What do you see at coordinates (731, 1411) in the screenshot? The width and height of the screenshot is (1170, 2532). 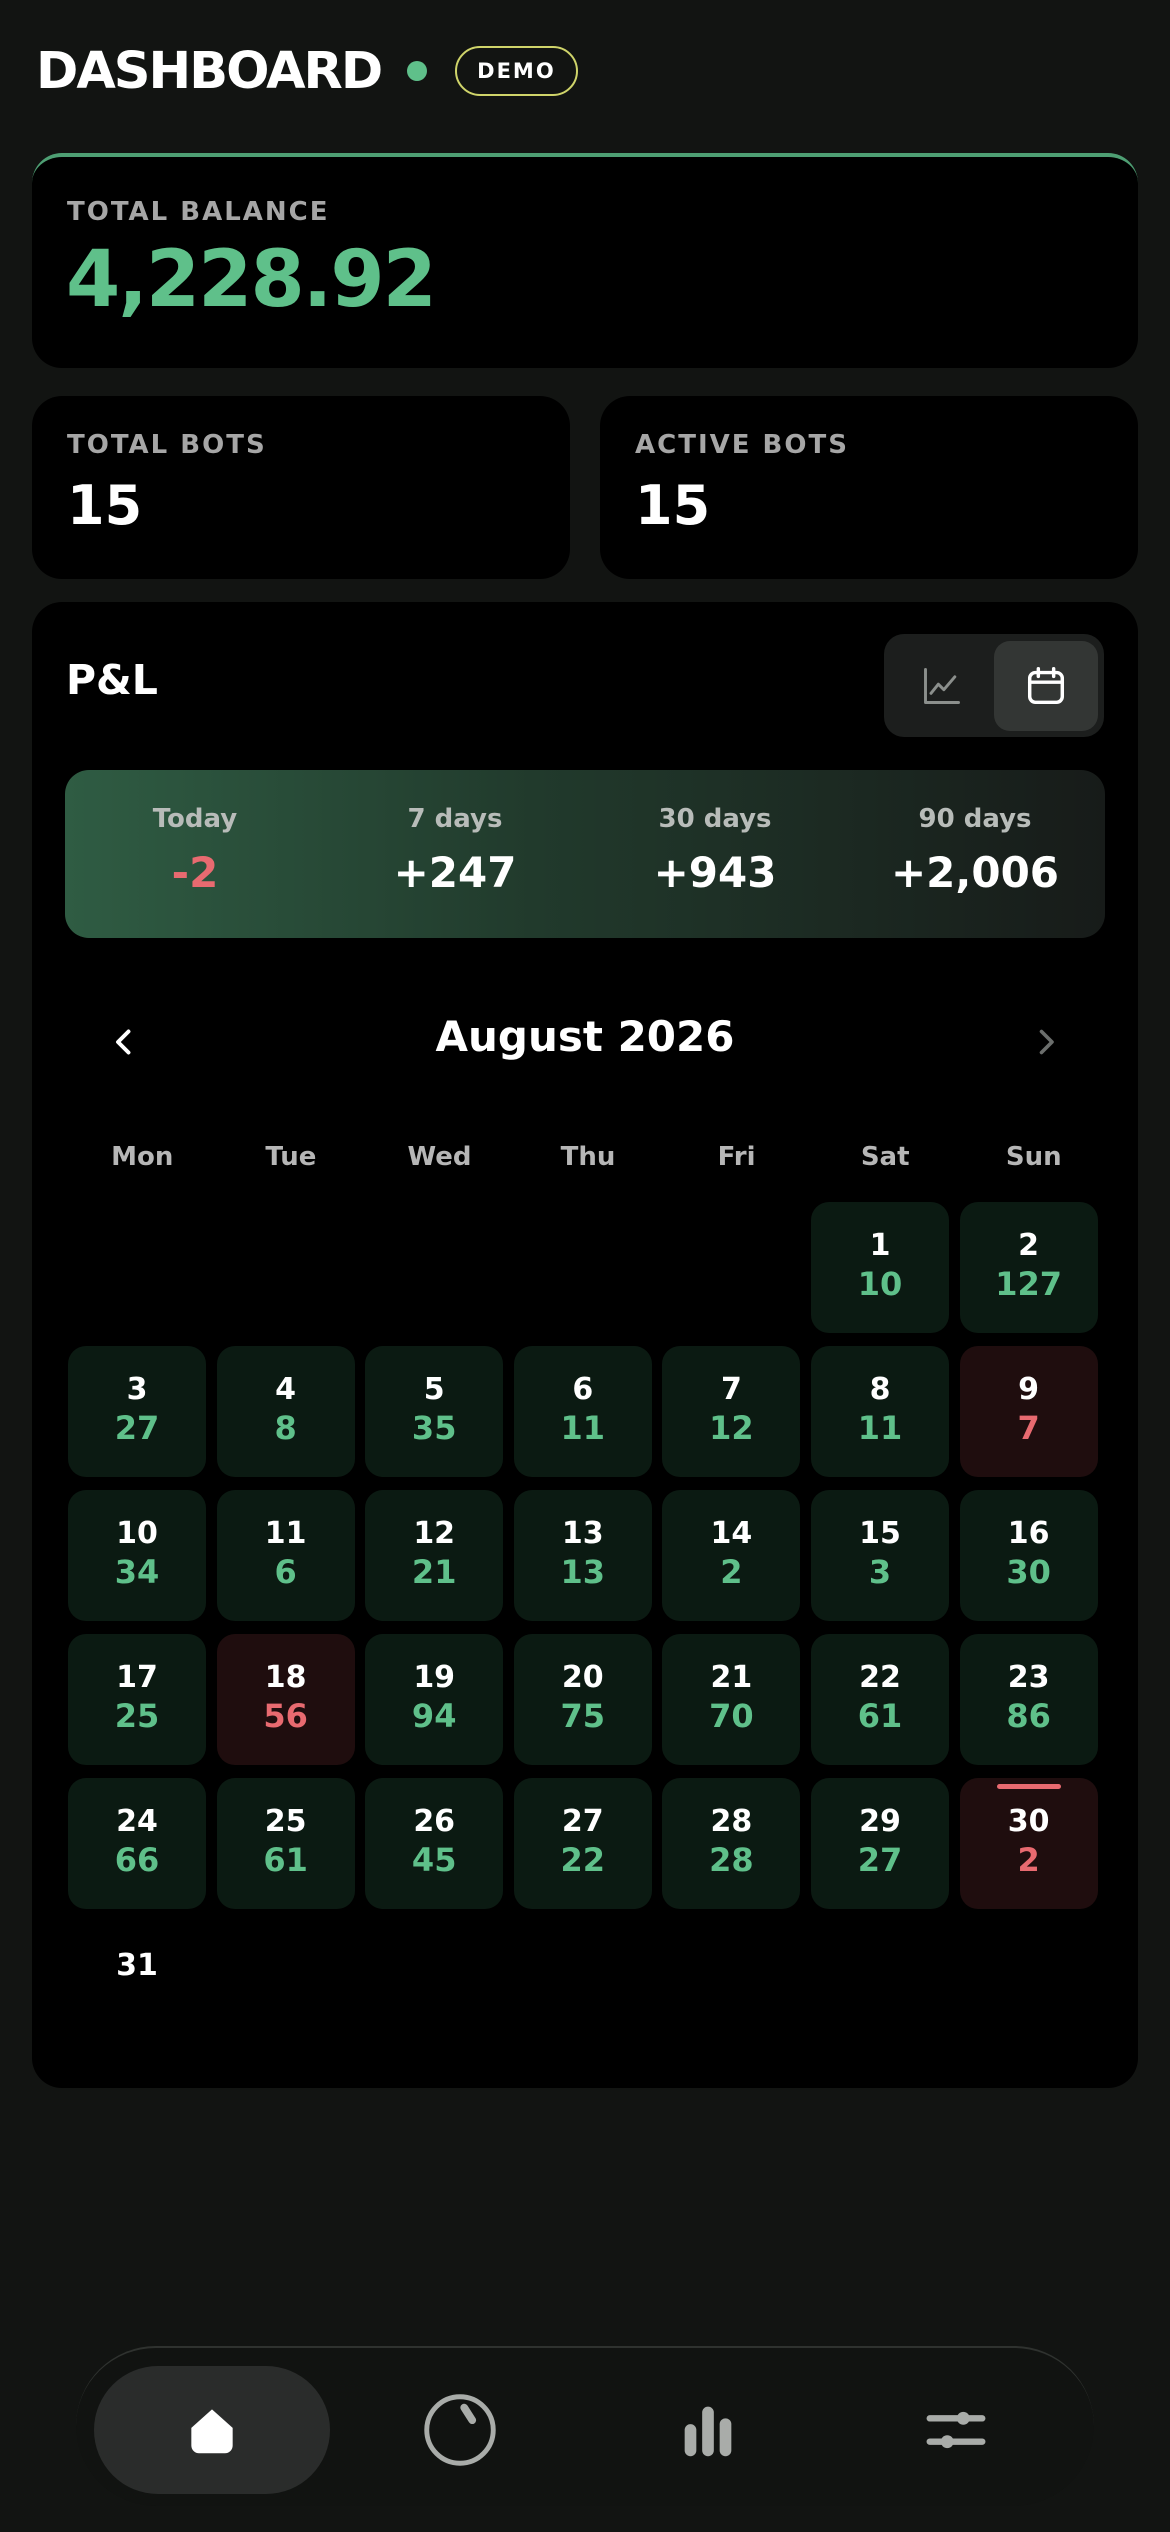 I see `calendar-day: 7 12` at bounding box center [731, 1411].